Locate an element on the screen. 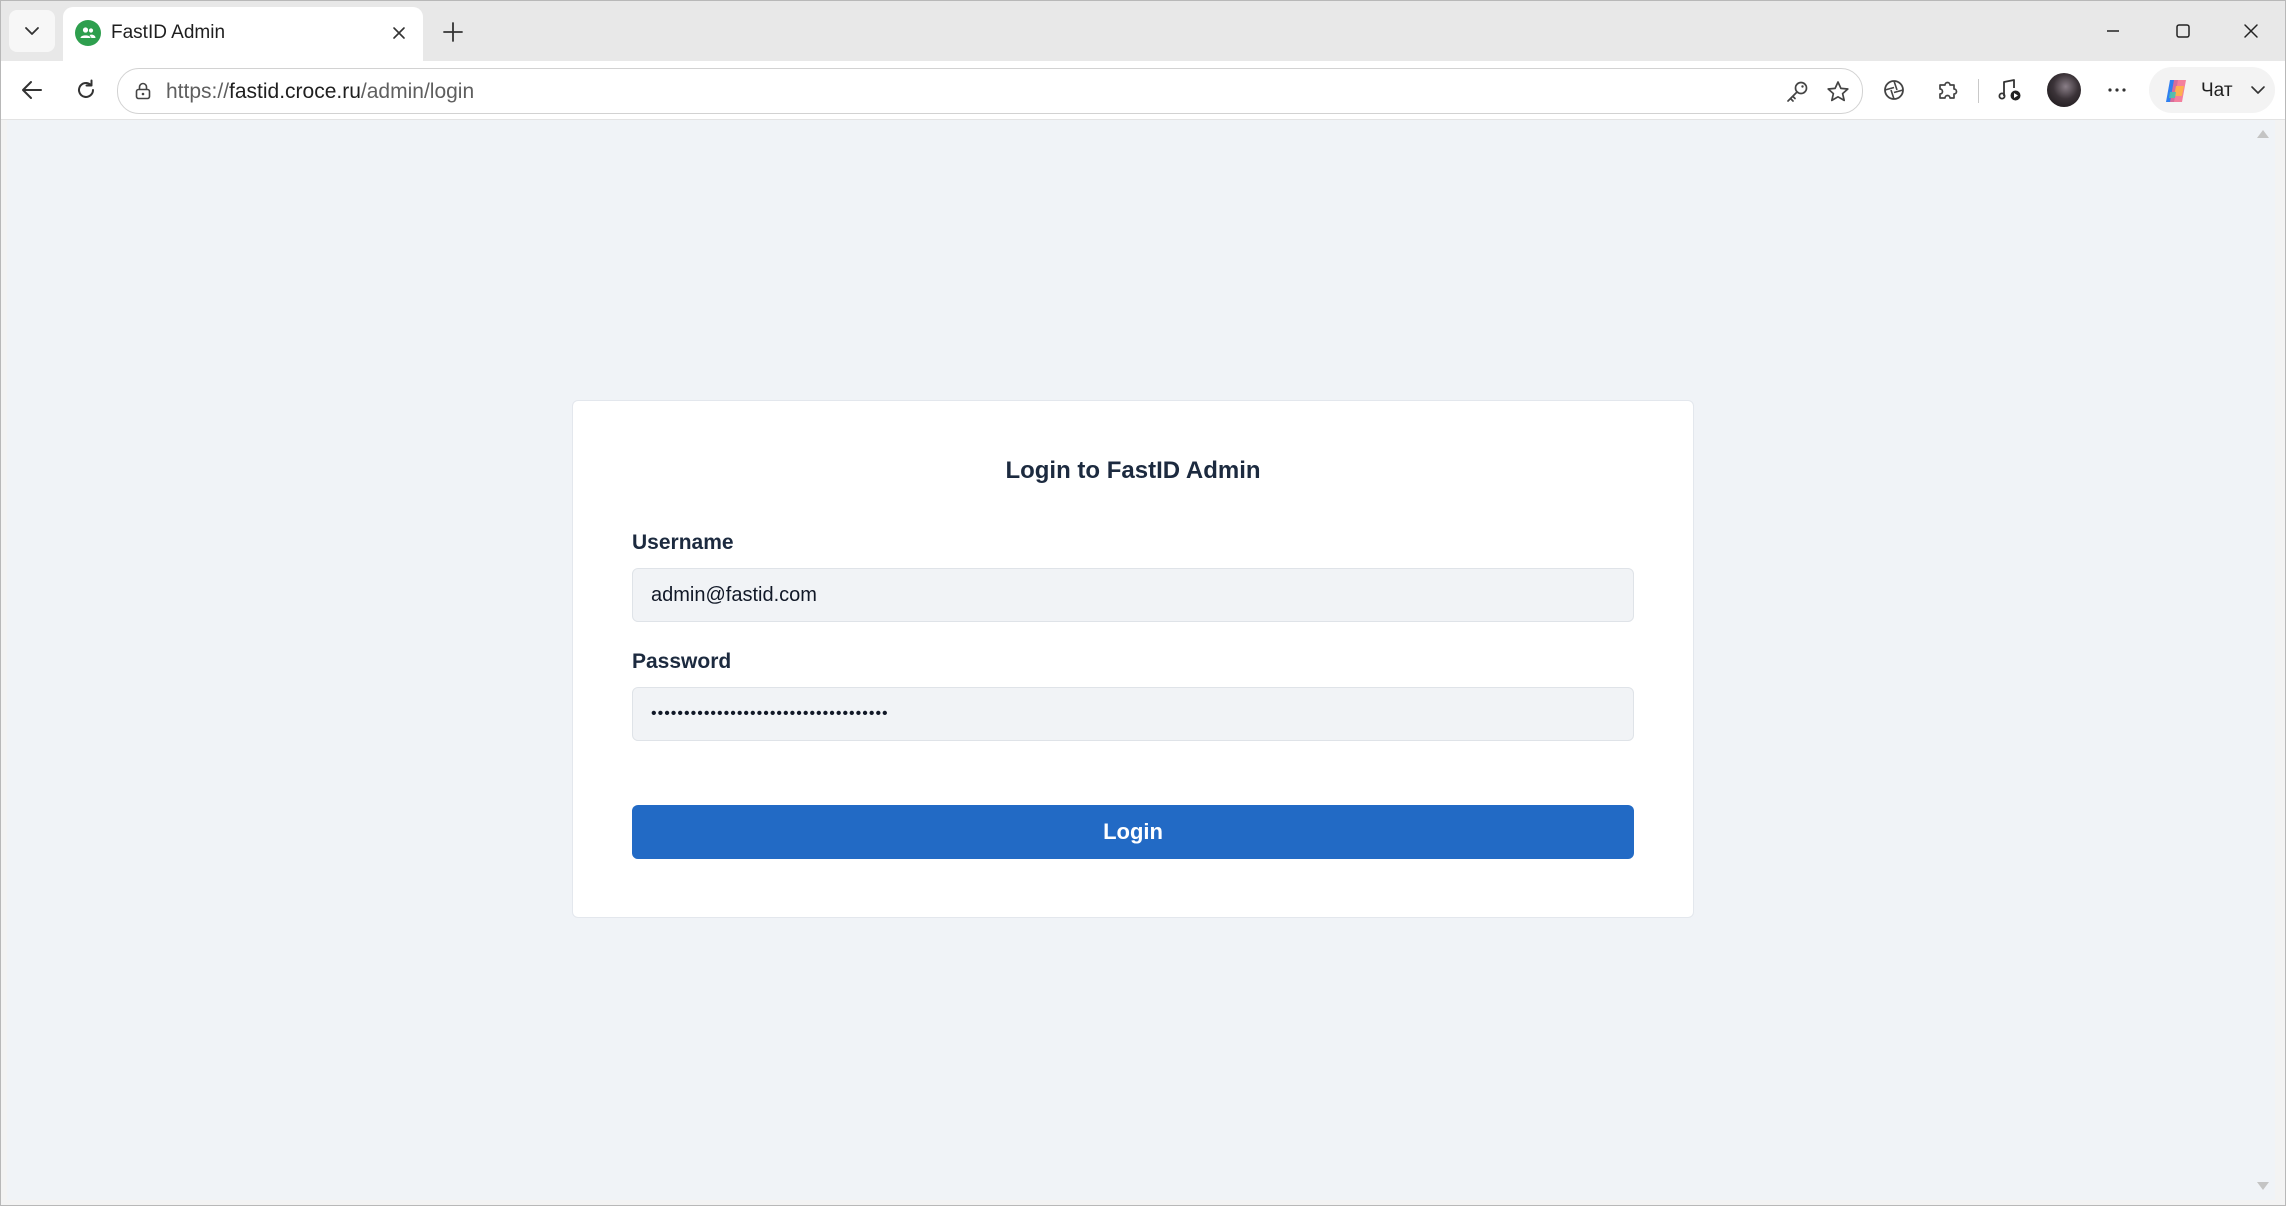 This screenshot has height=1206, width=2286. minimize-button is located at coordinates (2113, 31).